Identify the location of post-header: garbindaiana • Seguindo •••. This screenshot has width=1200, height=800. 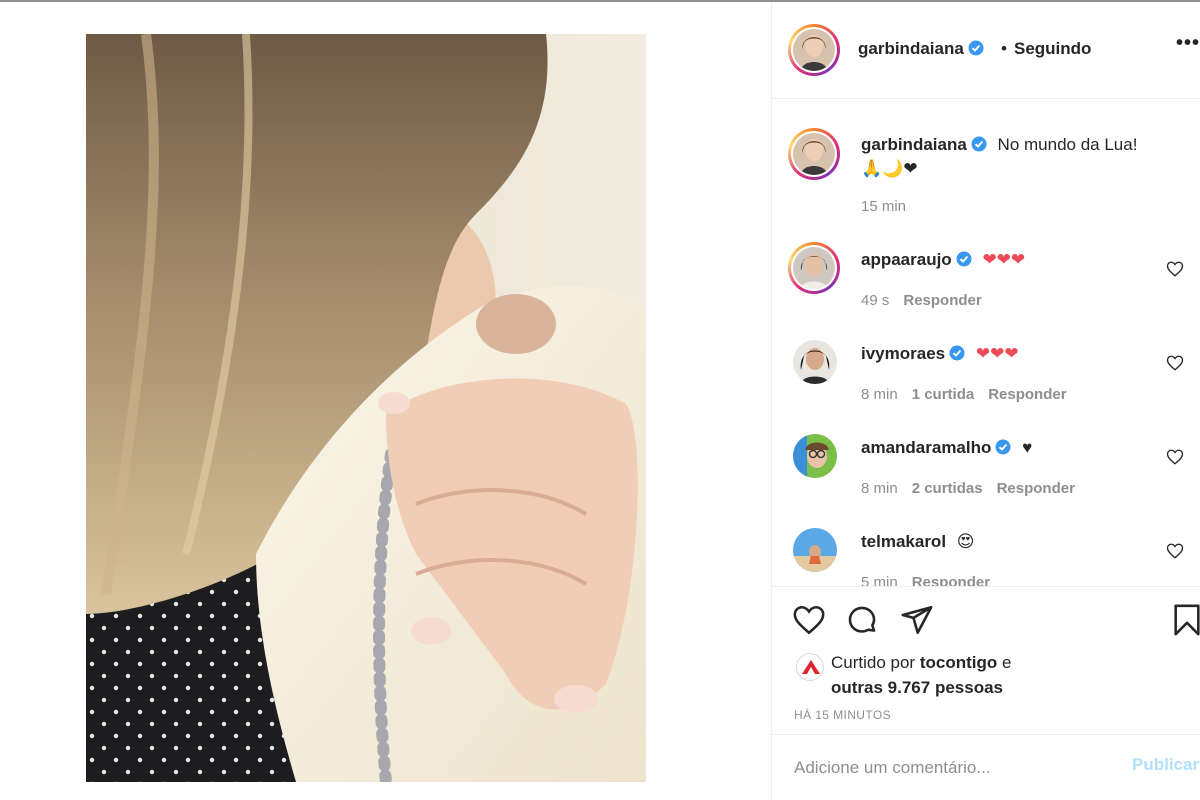
(986, 50).